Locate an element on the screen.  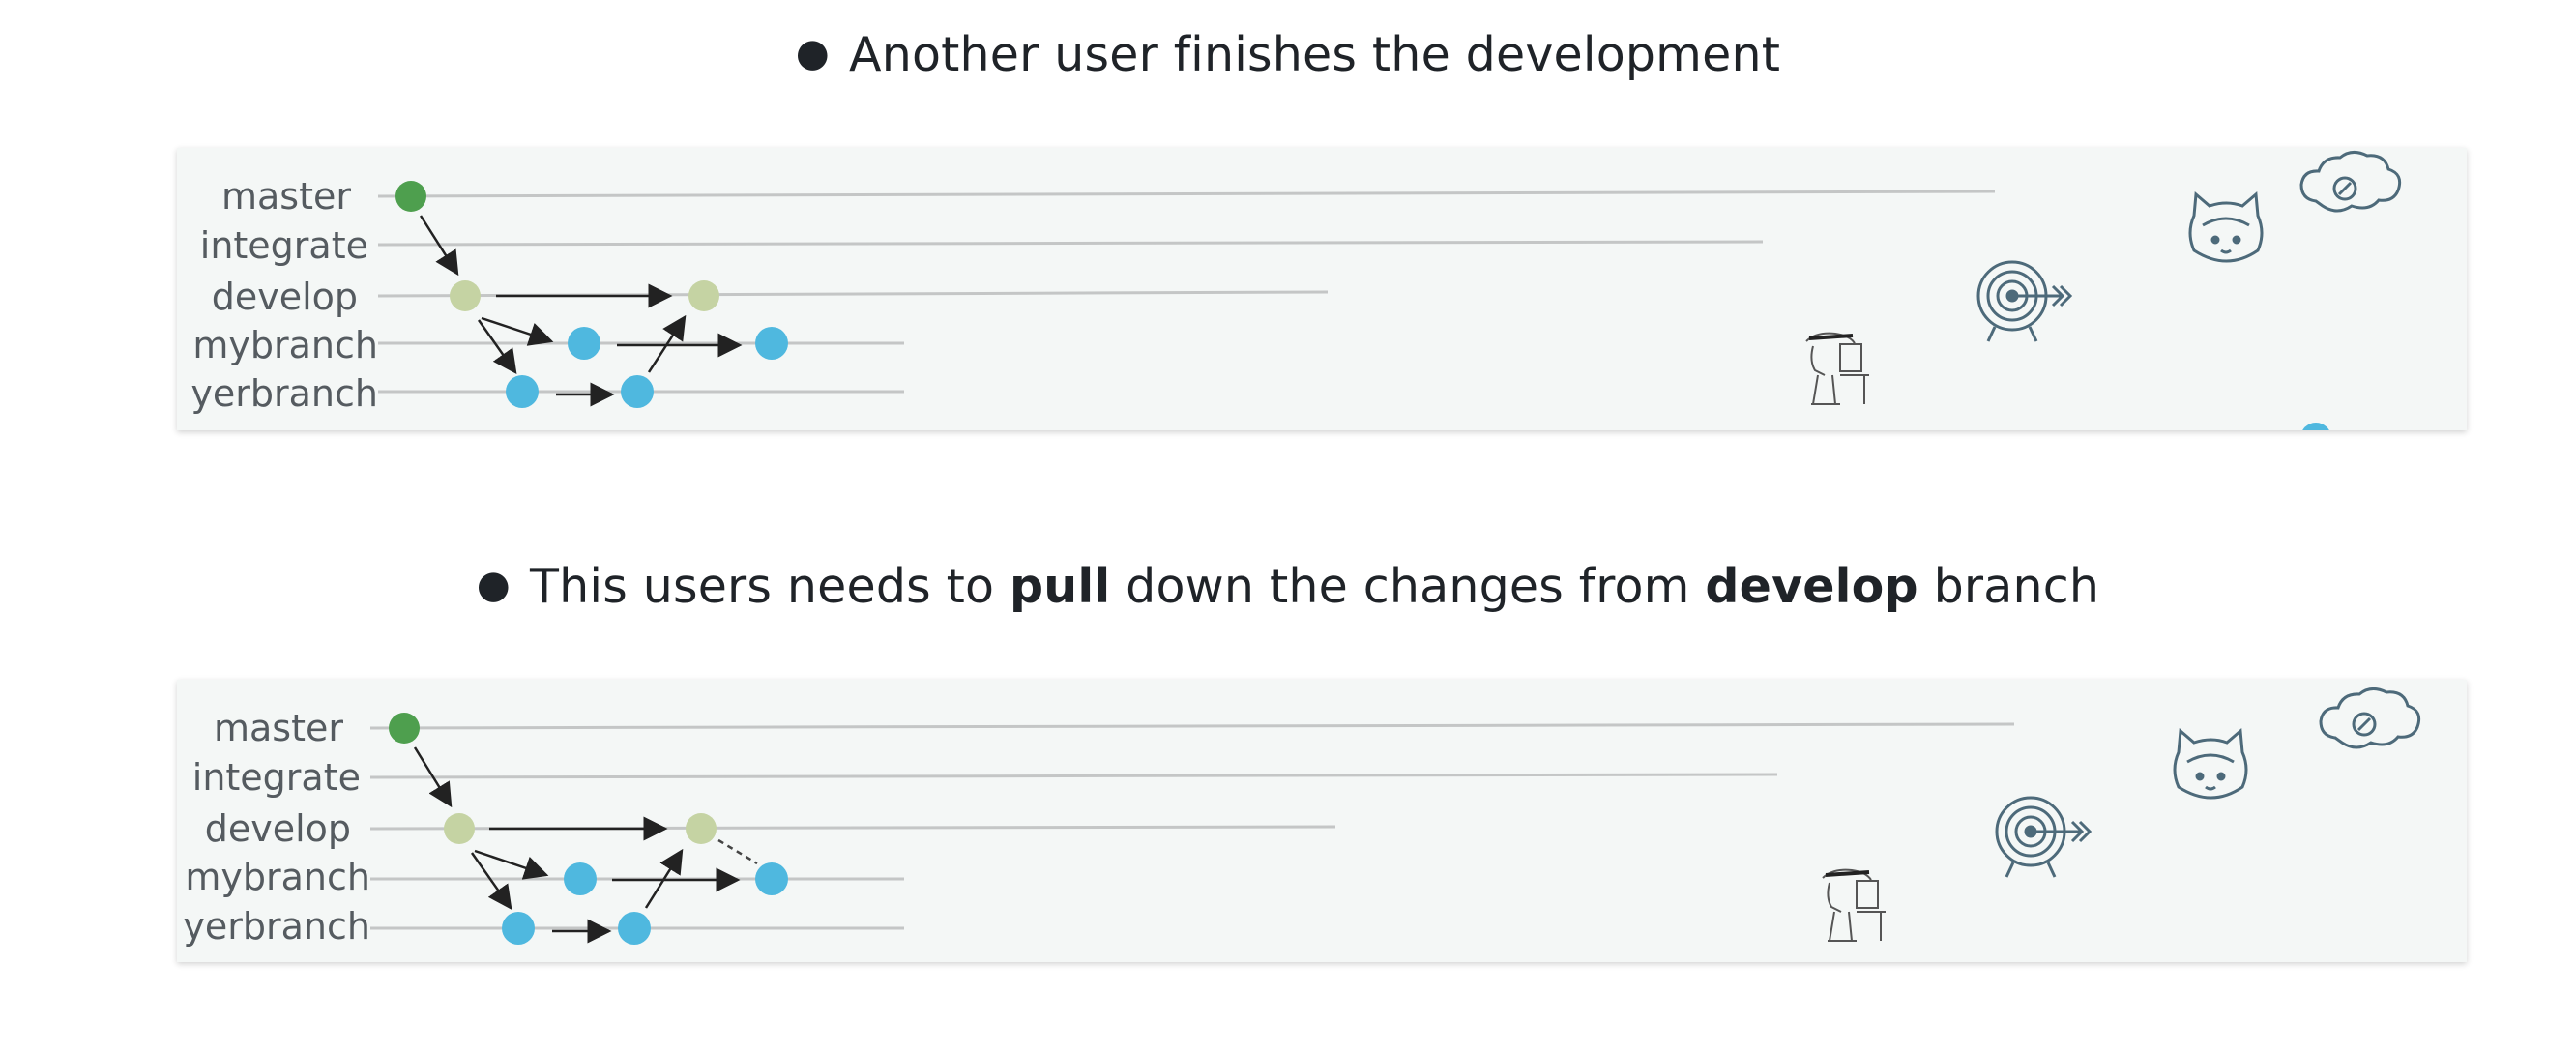
bullet-another-user-finishes: ● Another user finishes the development is located at coordinates (1288, 54).